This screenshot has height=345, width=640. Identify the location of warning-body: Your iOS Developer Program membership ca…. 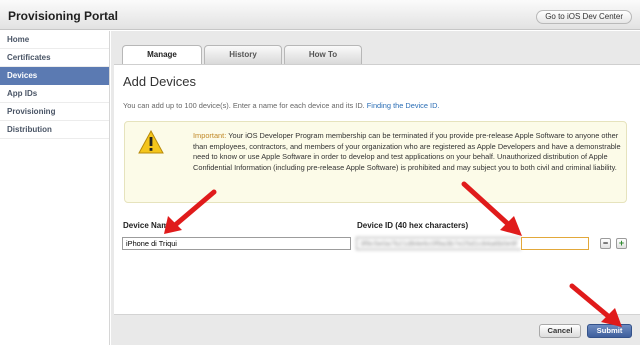
(407, 151).